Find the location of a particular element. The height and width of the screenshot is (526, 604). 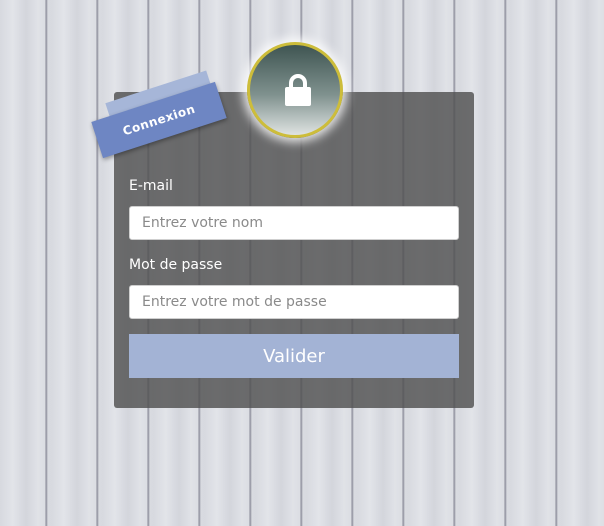

password-label: Mot de passe is located at coordinates (176, 265).